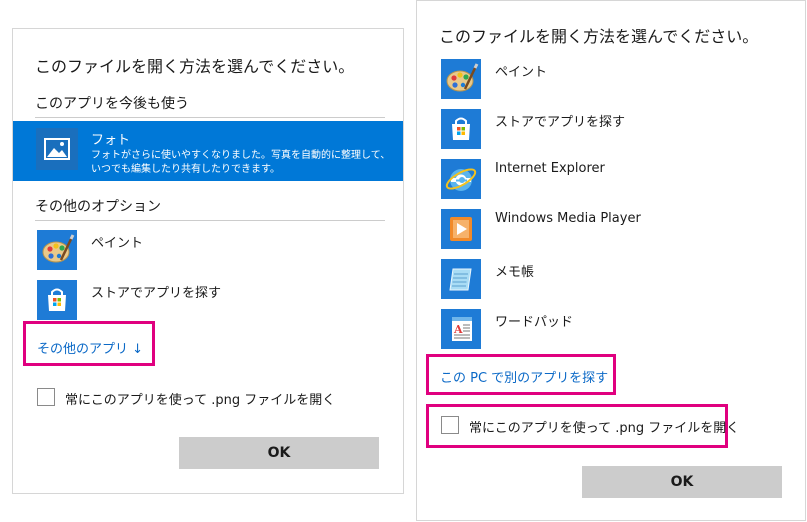  What do you see at coordinates (611, 279) in the screenshot?
I see `app-item-notepad: メモ帳` at bounding box center [611, 279].